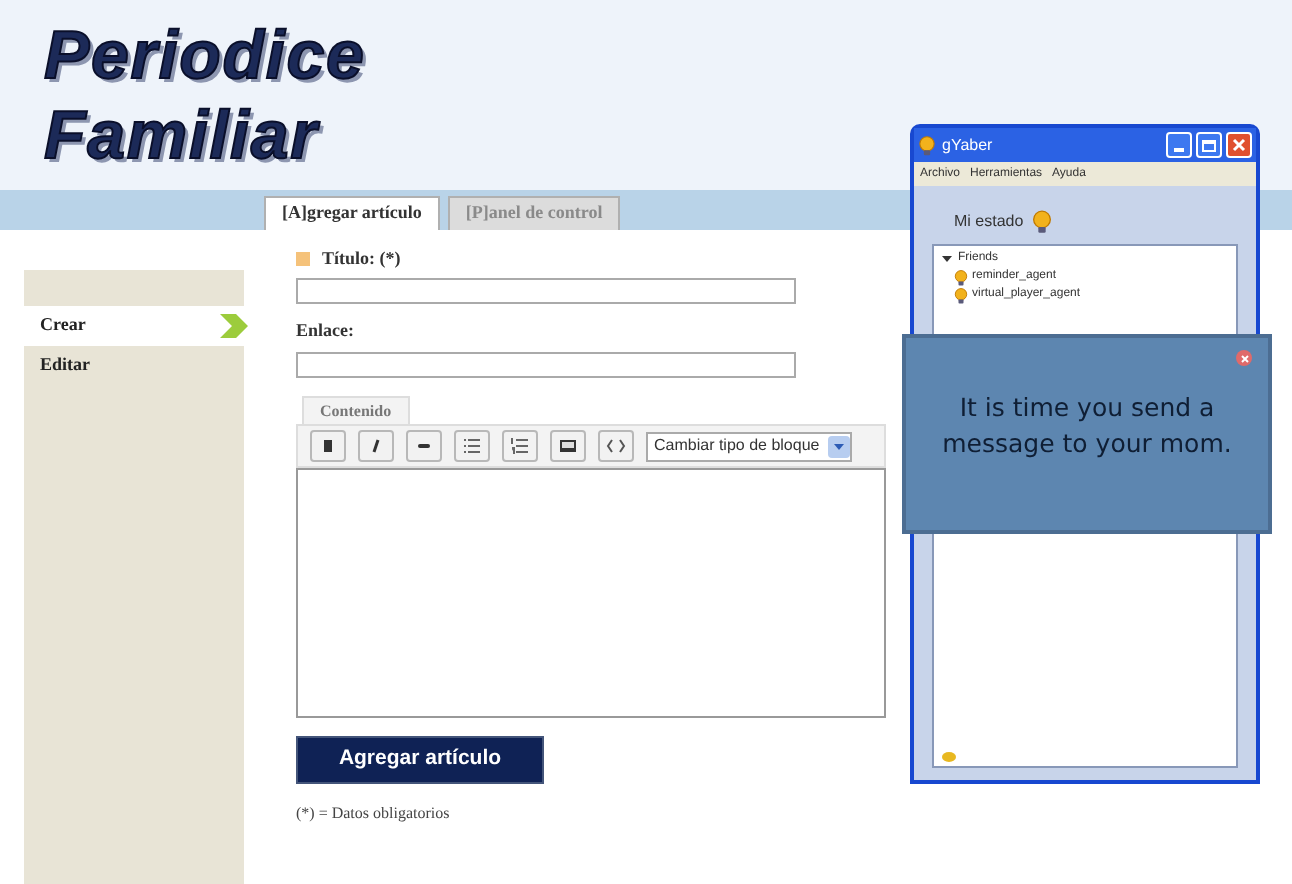  I want to click on bullet-list-button, so click(472, 446).